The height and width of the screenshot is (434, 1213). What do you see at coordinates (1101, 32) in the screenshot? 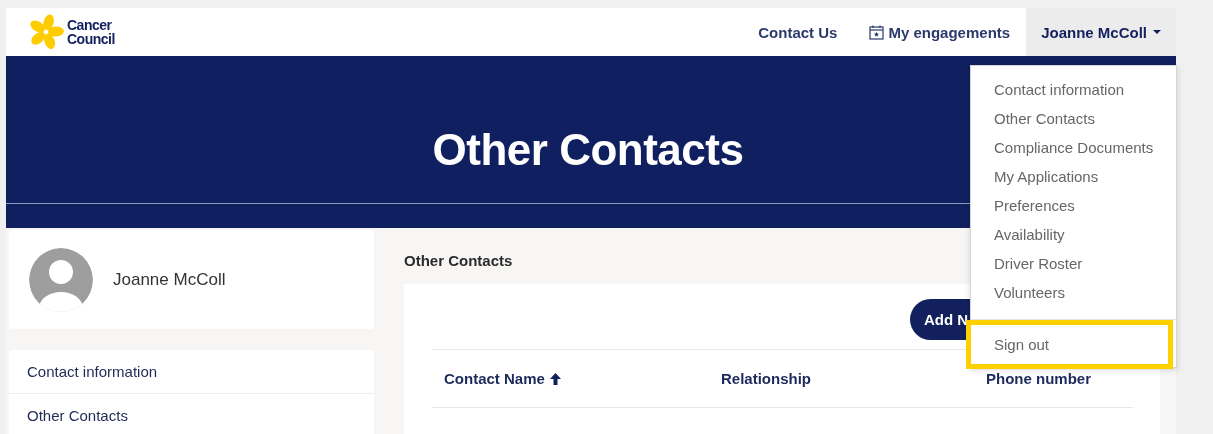
I see `user-menu-button: Joanne McColl` at bounding box center [1101, 32].